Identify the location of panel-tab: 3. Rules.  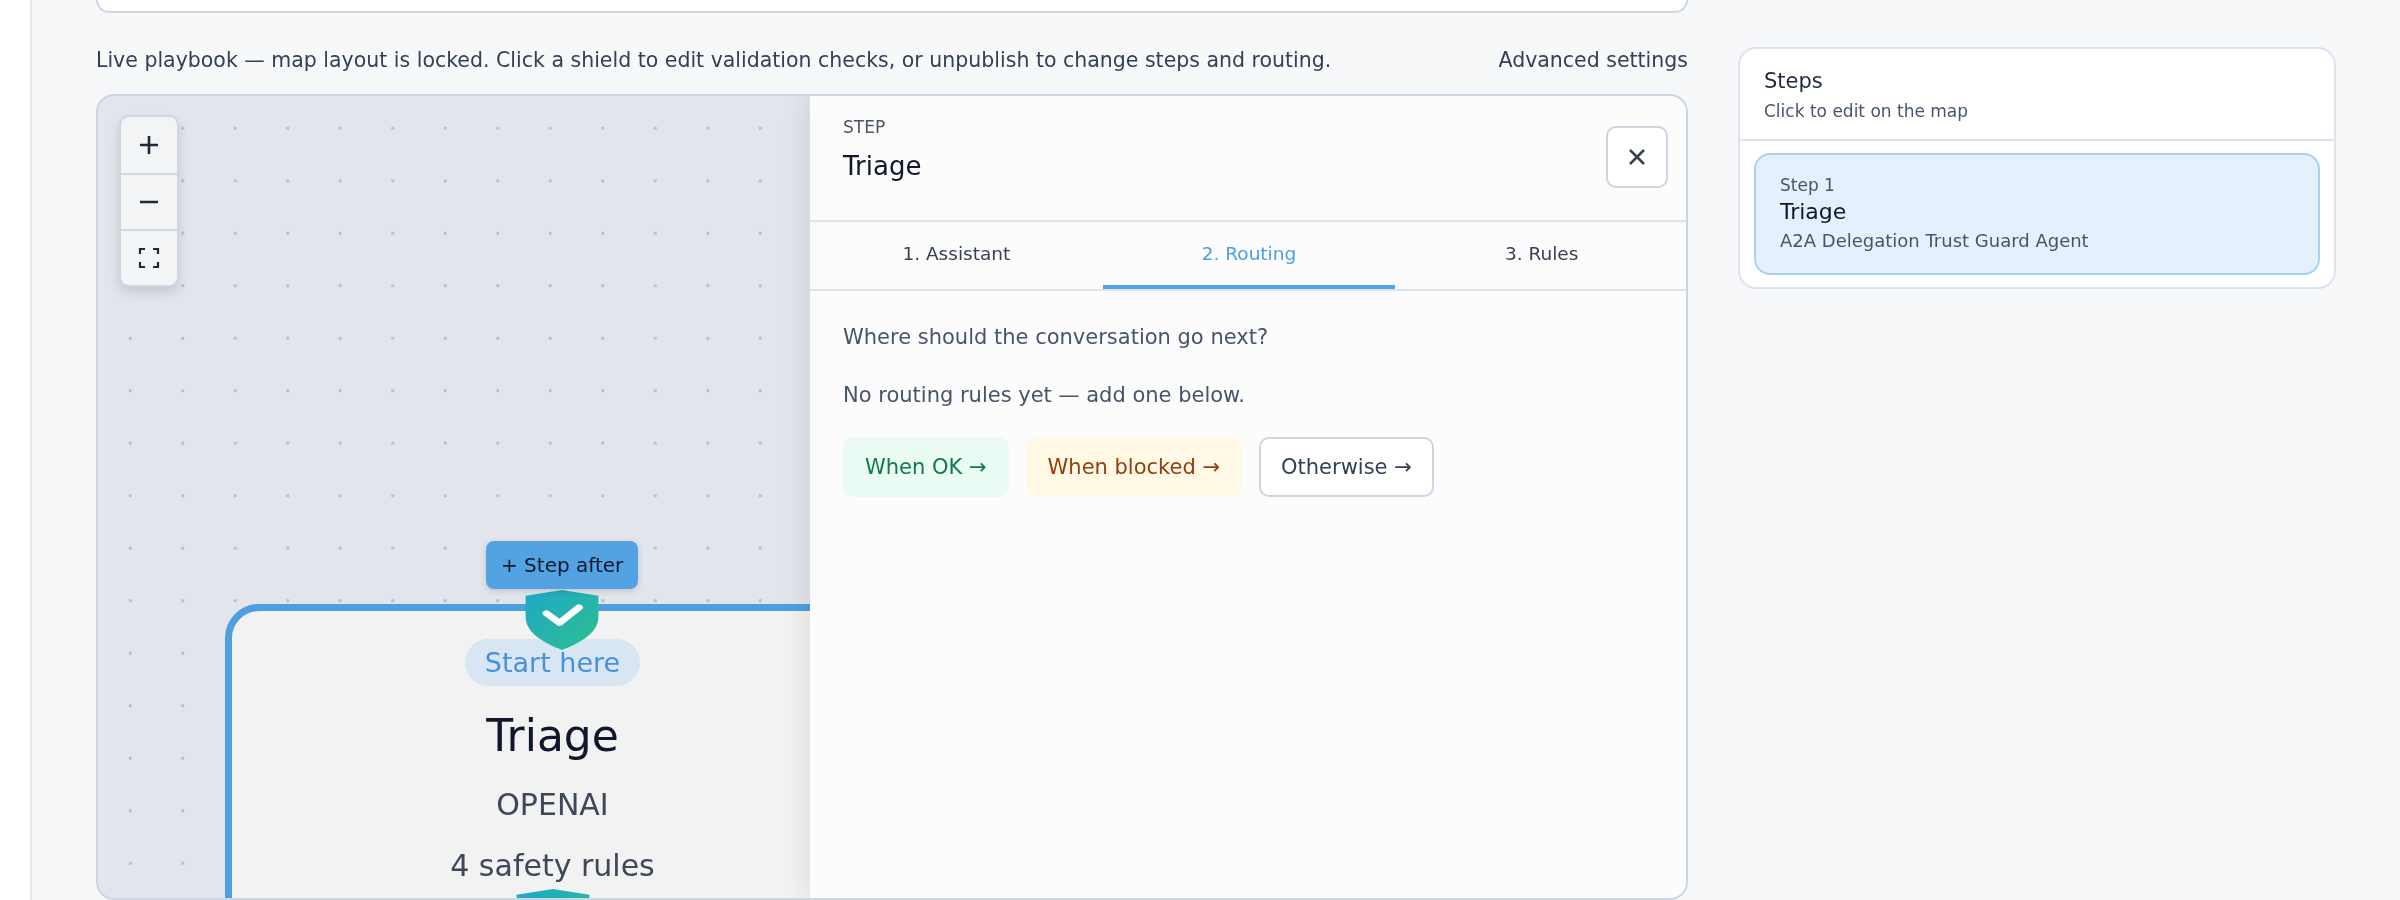
(1540, 255).